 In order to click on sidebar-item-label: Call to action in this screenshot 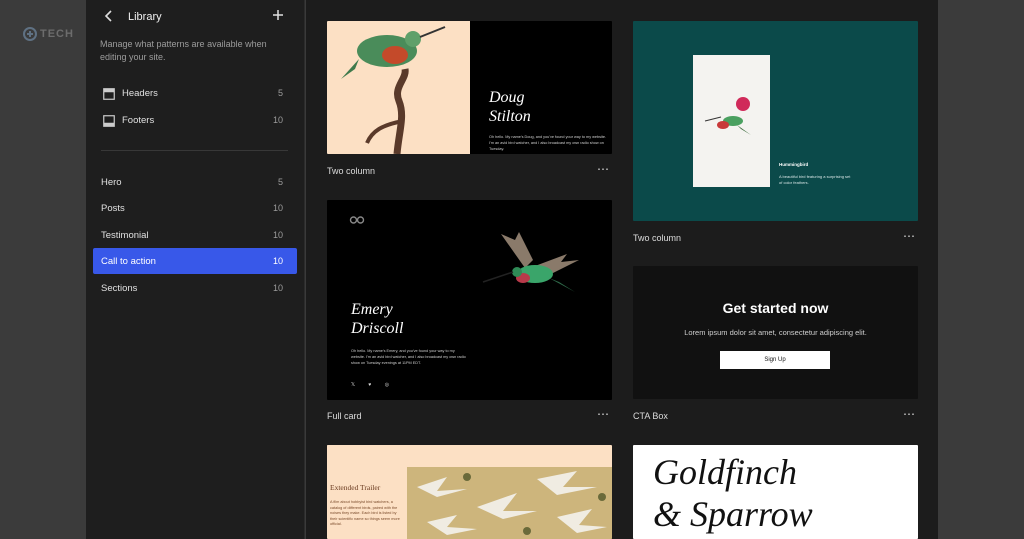, I will do `click(128, 261)`.